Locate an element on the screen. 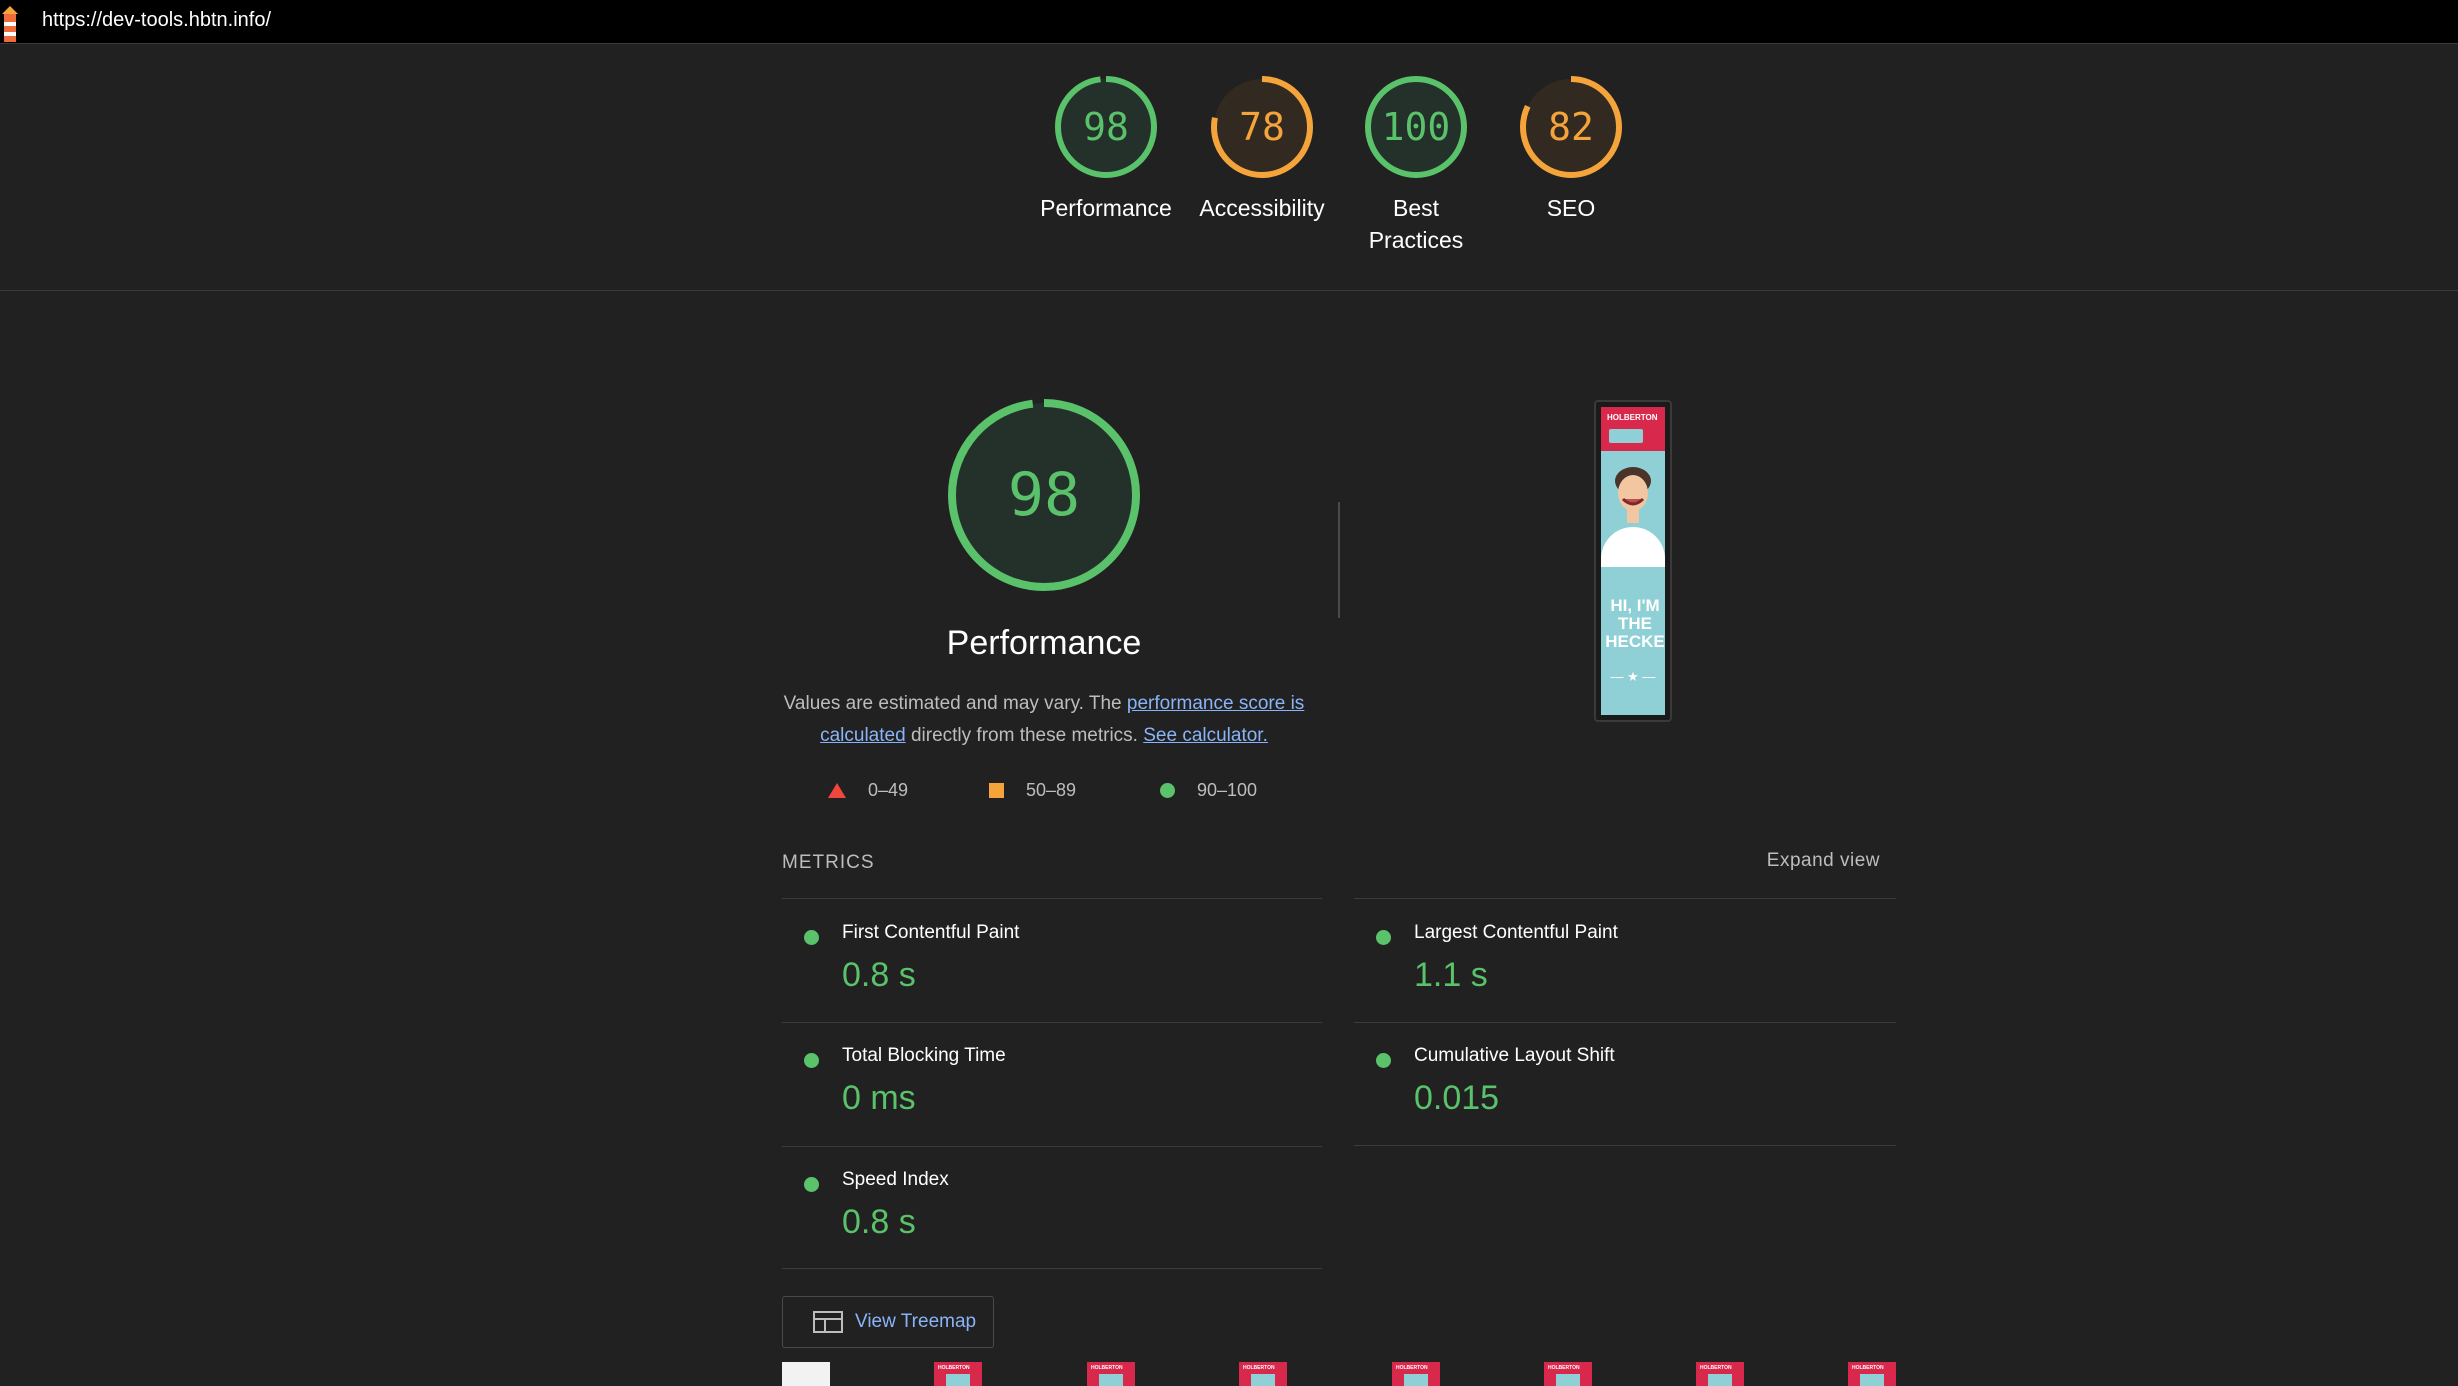 Image resolution: width=2458 pixels, height=1386 pixels. gauge-score: 78 is located at coordinates (1262, 127).